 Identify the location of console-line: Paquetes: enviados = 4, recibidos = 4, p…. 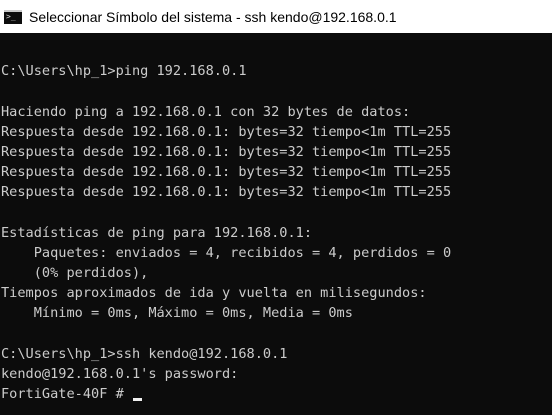
(226, 252).